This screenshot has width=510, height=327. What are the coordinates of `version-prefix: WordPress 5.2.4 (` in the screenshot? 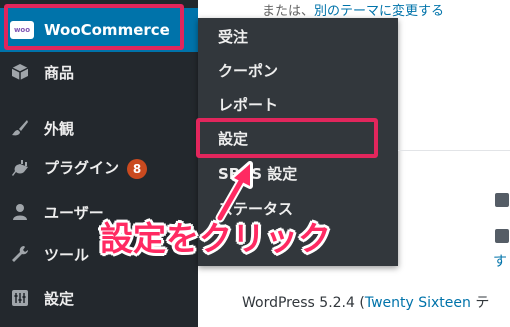 It's located at (303, 303).